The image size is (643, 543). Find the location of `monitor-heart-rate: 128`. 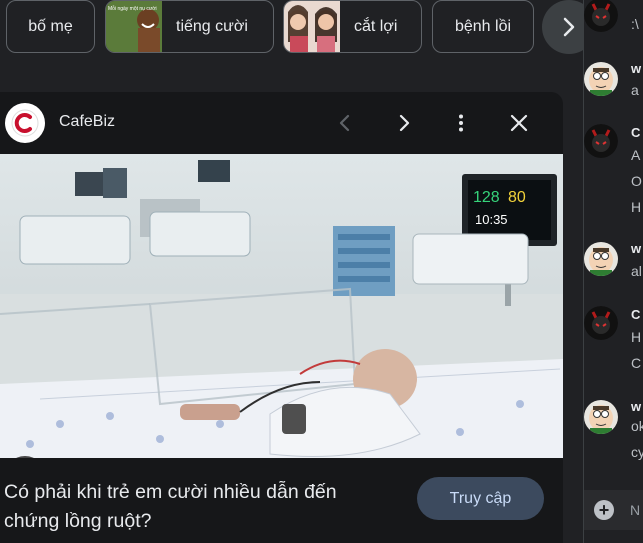

monitor-heart-rate: 128 is located at coordinates (486, 197).